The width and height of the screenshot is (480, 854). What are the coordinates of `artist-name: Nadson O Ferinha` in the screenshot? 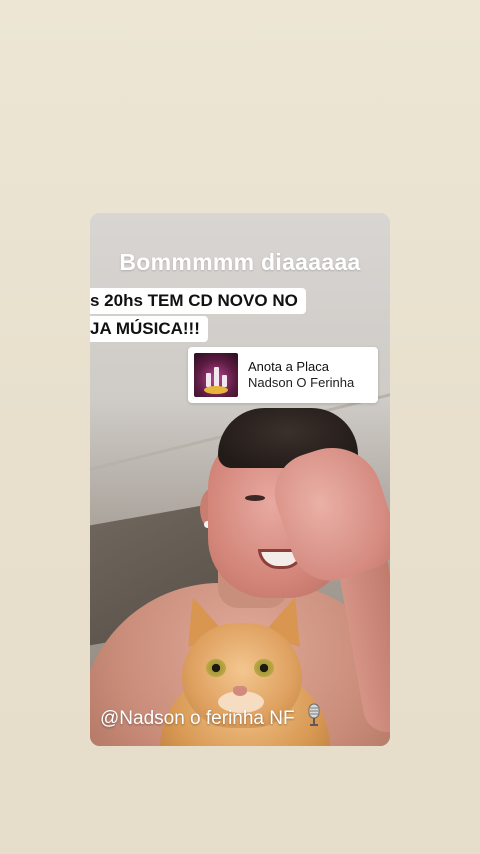 It's located at (301, 382).